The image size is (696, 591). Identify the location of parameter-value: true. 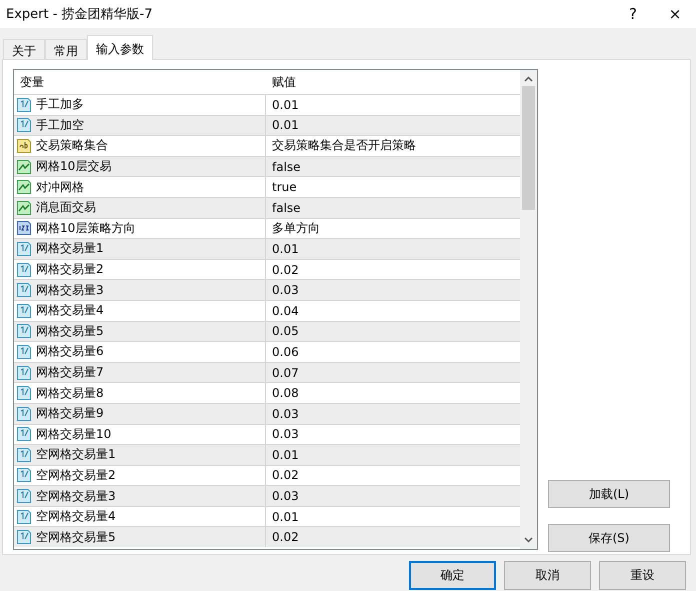
(281, 187).